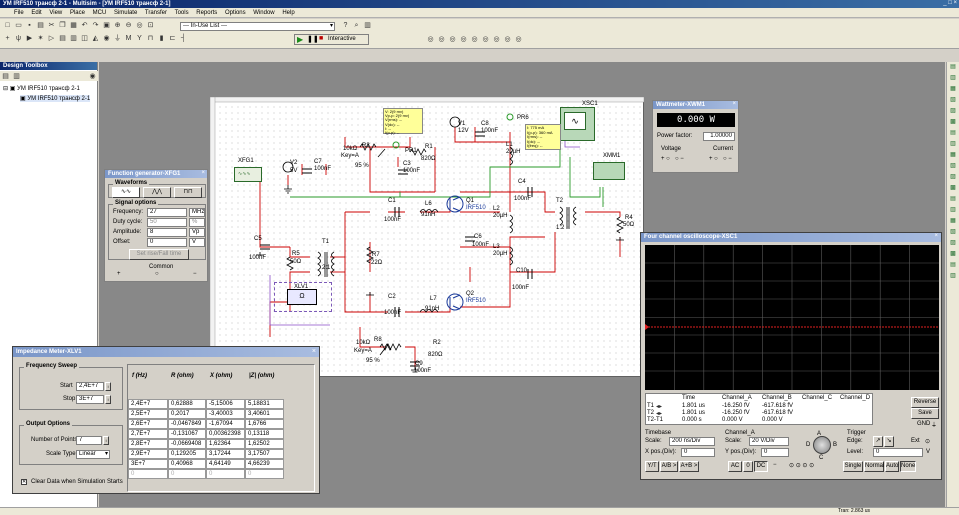 This screenshot has width=959, height=515. I want to click on probe-4-icon: ◎, so click(463, 39).